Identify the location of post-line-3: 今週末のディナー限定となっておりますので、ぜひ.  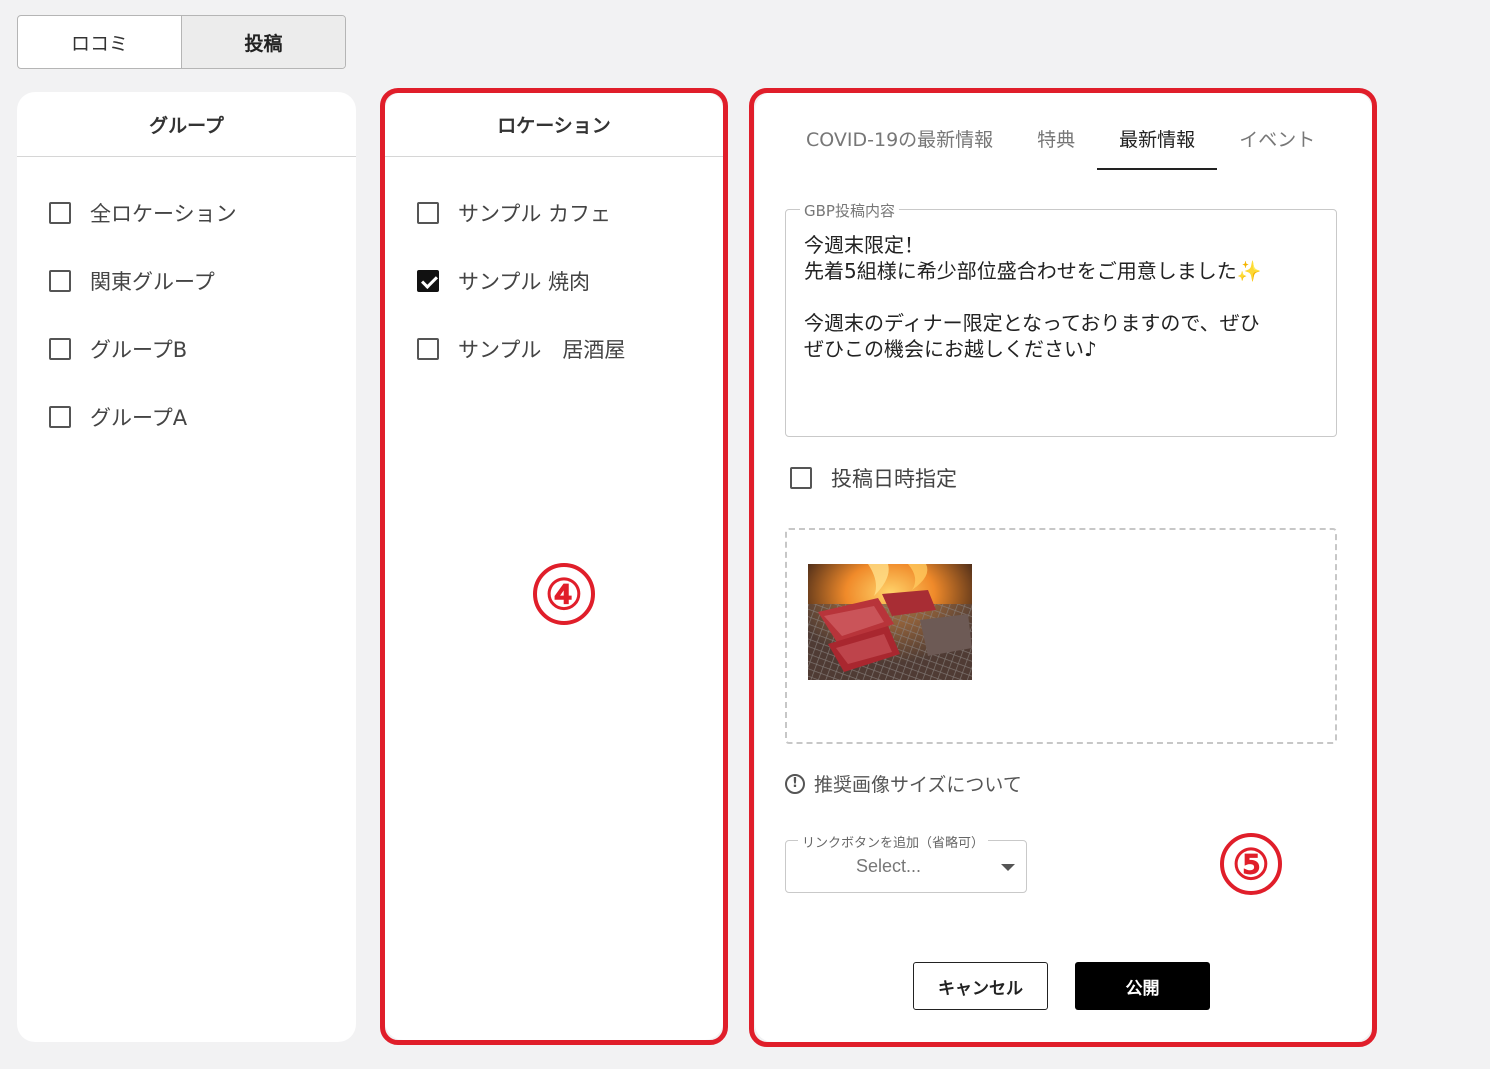
(1032, 323).